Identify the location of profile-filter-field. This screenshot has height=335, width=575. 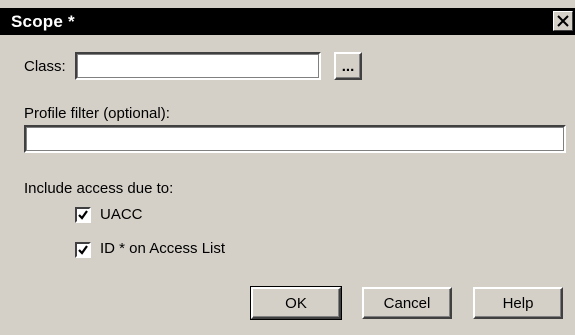
(295, 139).